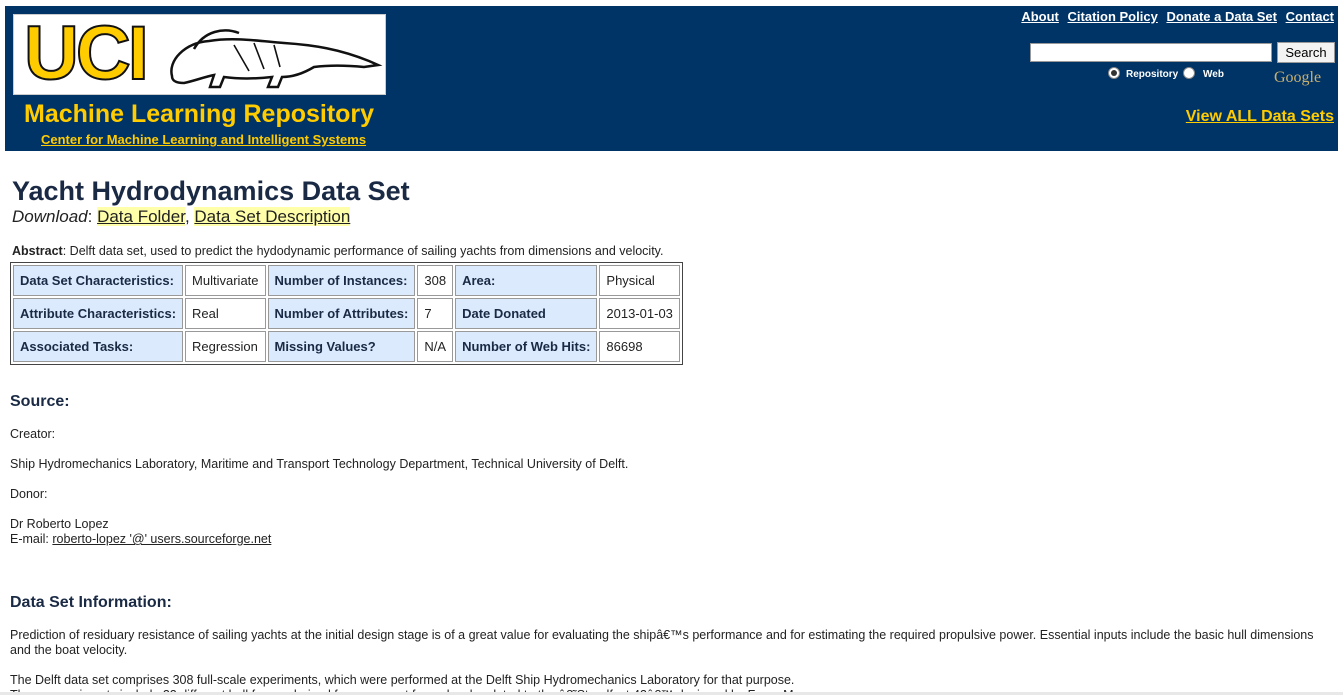 The image size is (1343, 695). I want to click on google-logo: Google, so click(1298, 77).